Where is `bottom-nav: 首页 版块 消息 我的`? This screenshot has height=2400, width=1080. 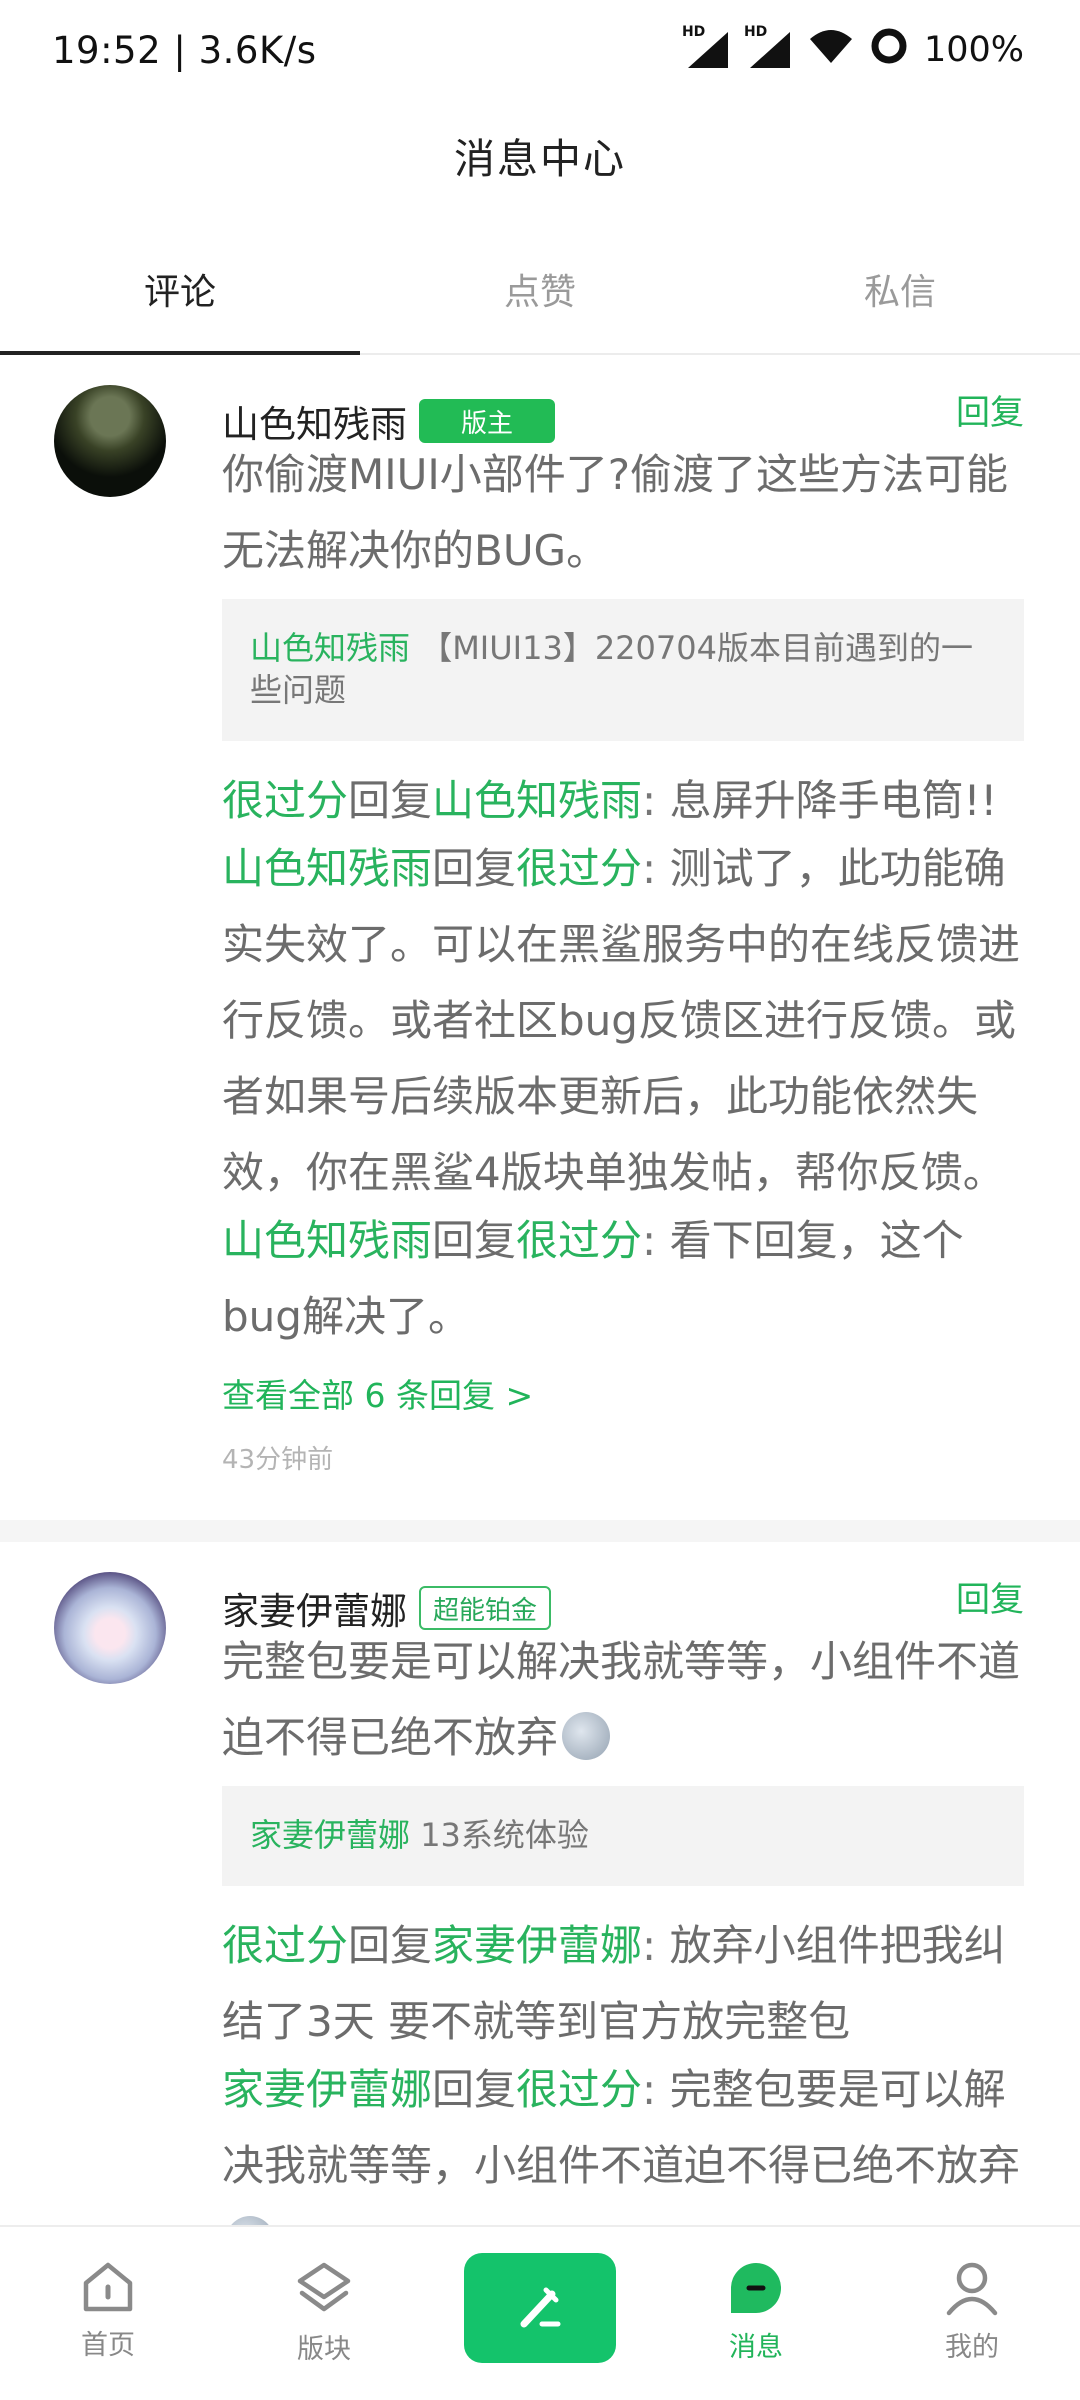
bottom-nav: 首页 版块 消息 我的 is located at coordinates (540, 2312).